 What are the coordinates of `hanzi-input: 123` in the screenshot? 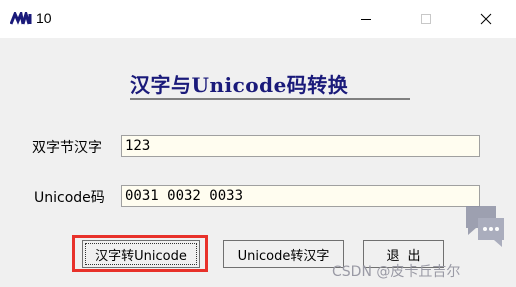 It's located at (300, 146).